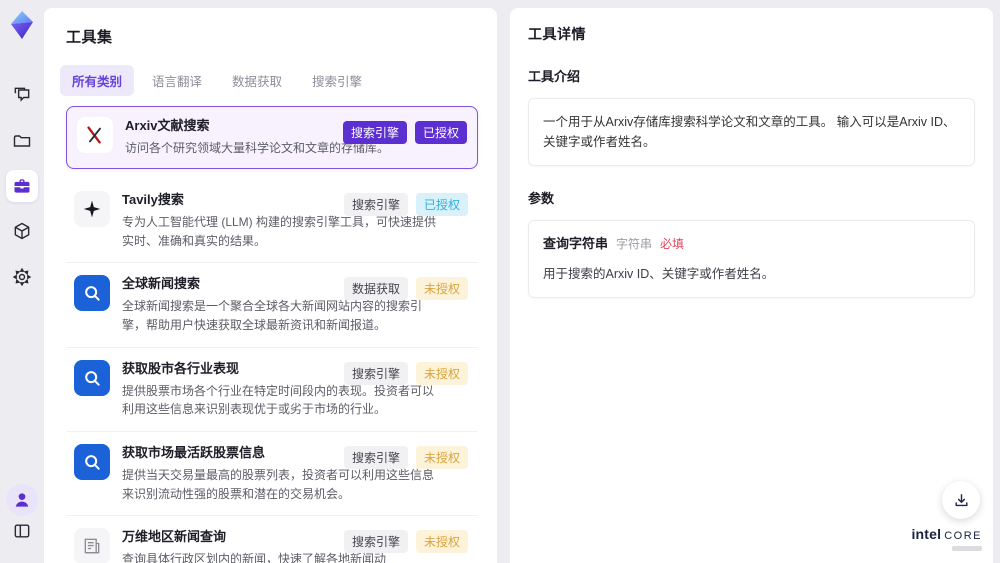  I want to click on download-button, so click(961, 500).